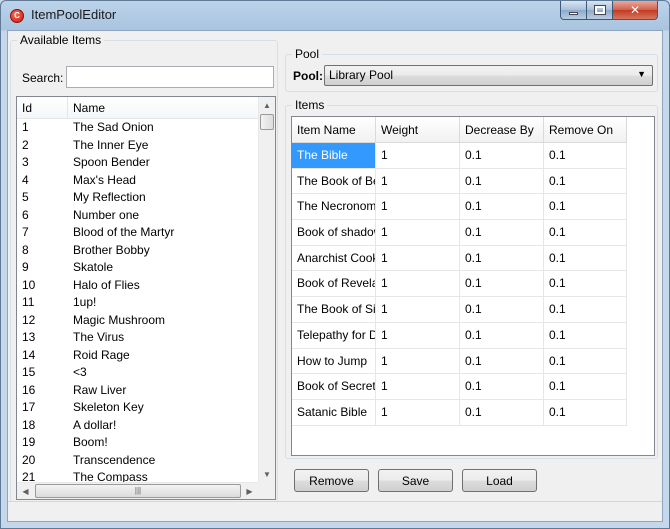  I want to click on list-item: 11 1up!, so click(138, 303).